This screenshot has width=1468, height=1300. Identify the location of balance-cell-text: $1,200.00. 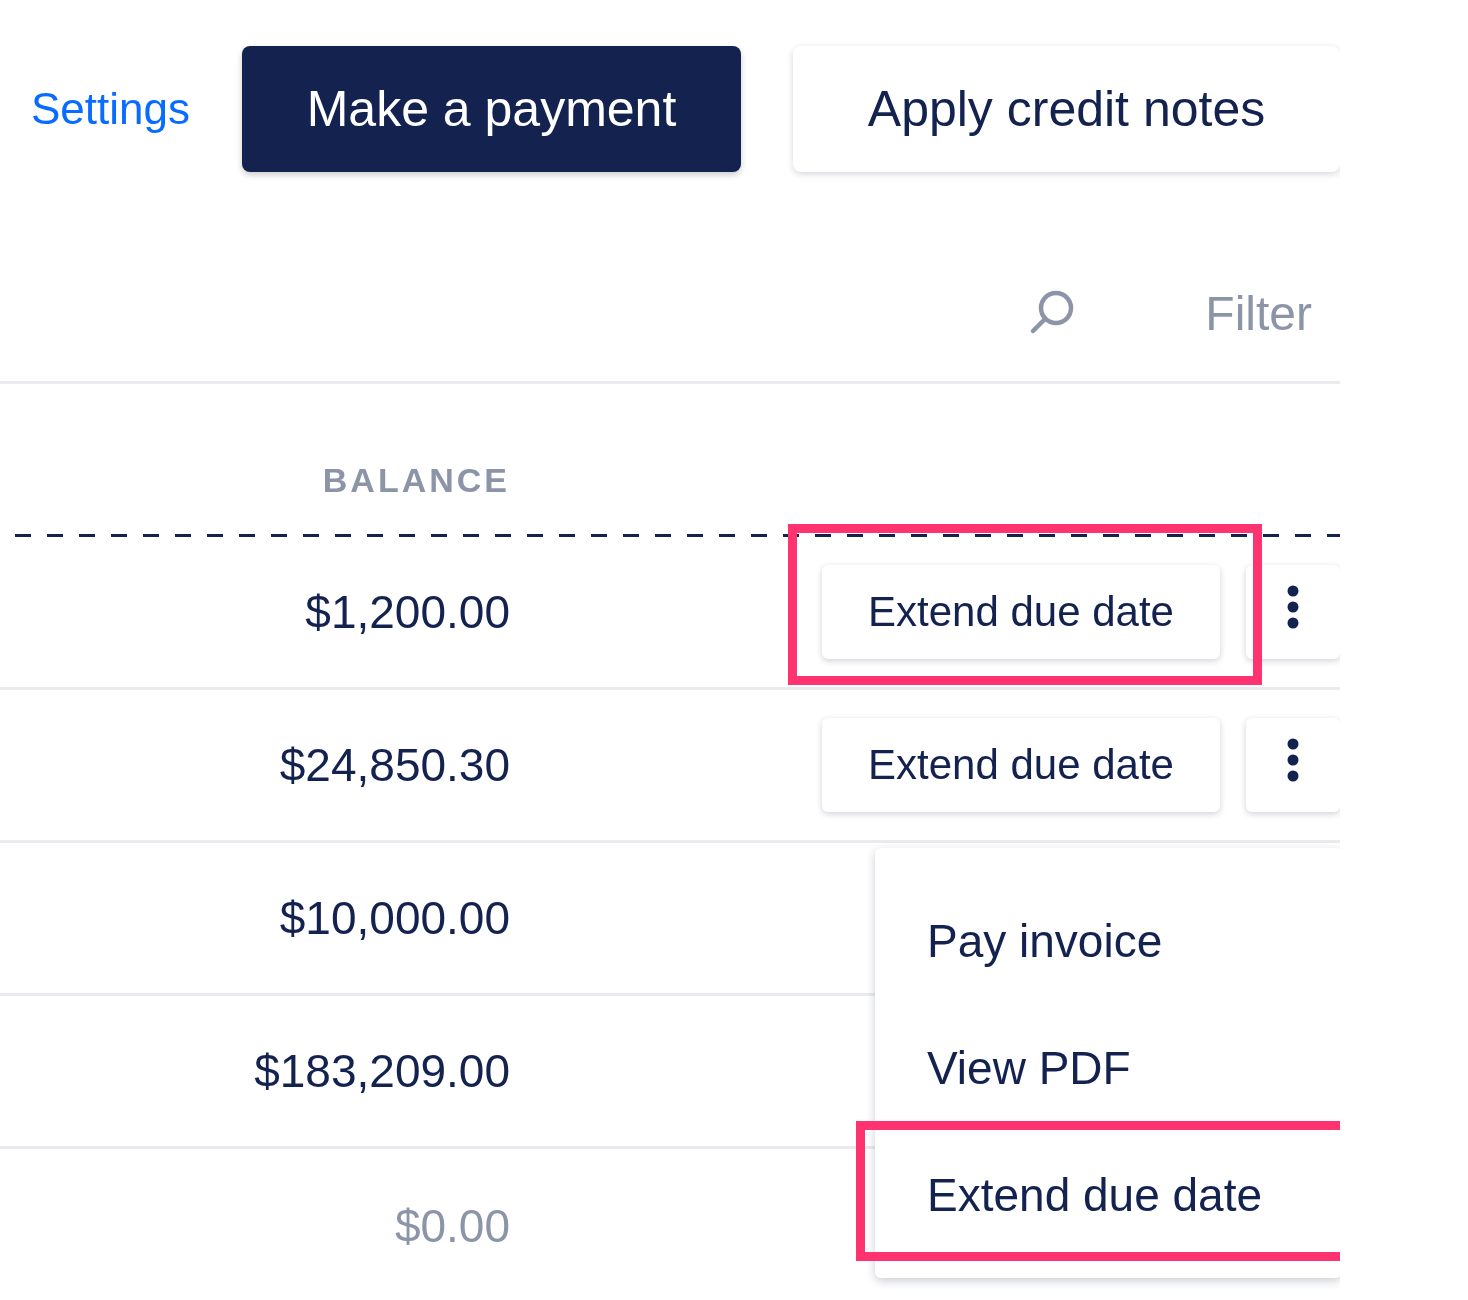
(407, 612).